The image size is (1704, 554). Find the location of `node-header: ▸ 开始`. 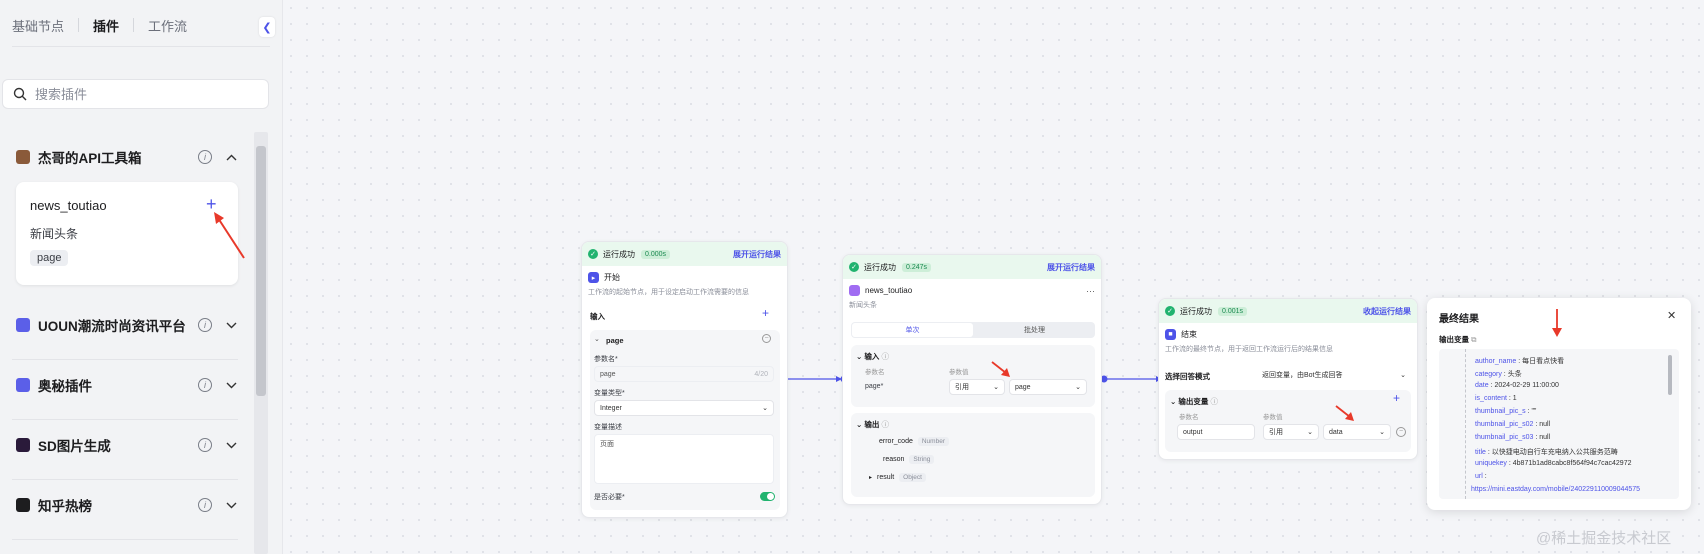

node-header: ▸ 开始 is located at coordinates (684, 274).